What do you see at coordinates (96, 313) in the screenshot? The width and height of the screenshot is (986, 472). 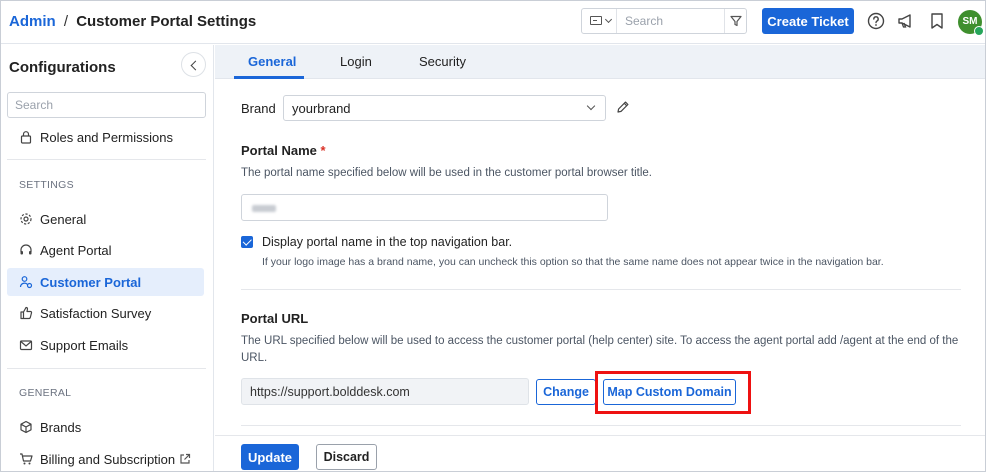 I see `sidebar-item-label: Satisfaction Survey` at bounding box center [96, 313].